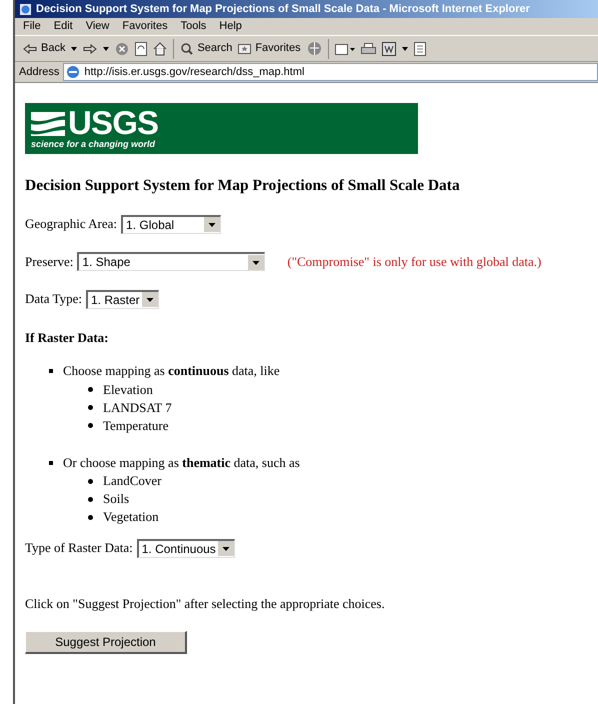 The image size is (598, 704). What do you see at coordinates (243, 186) in the screenshot?
I see `page-heading: Decision Support System for Map Projections of Small Scale Data` at bounding box center [243, 186].